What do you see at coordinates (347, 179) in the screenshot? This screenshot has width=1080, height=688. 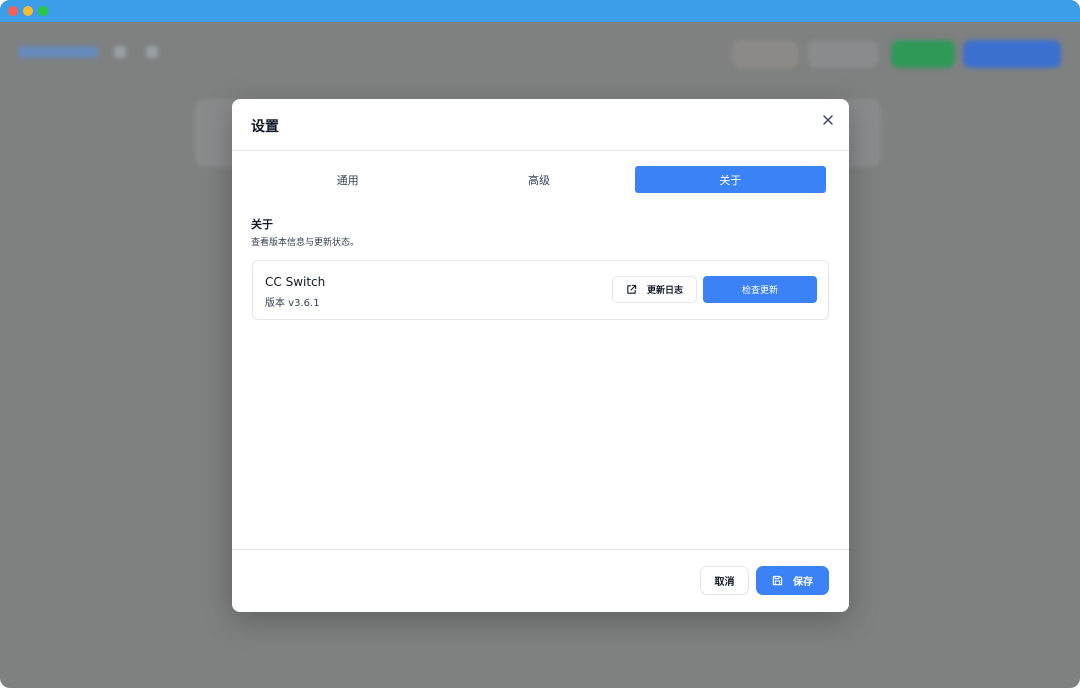 I see `tab-general: 通用` at bounding box center [347, 179].